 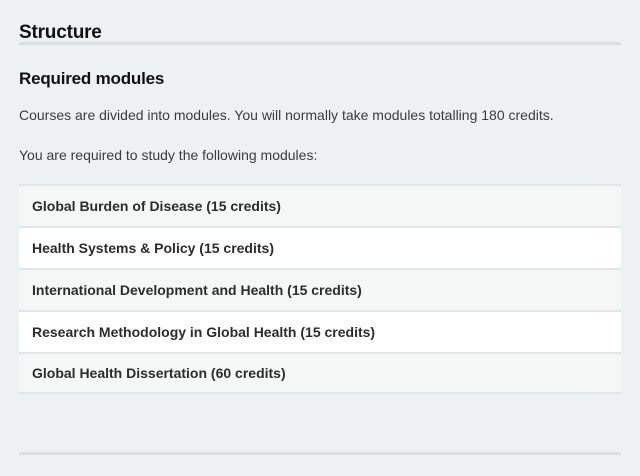 I want to click on section-title: Structure, so click(x=60, y=32).